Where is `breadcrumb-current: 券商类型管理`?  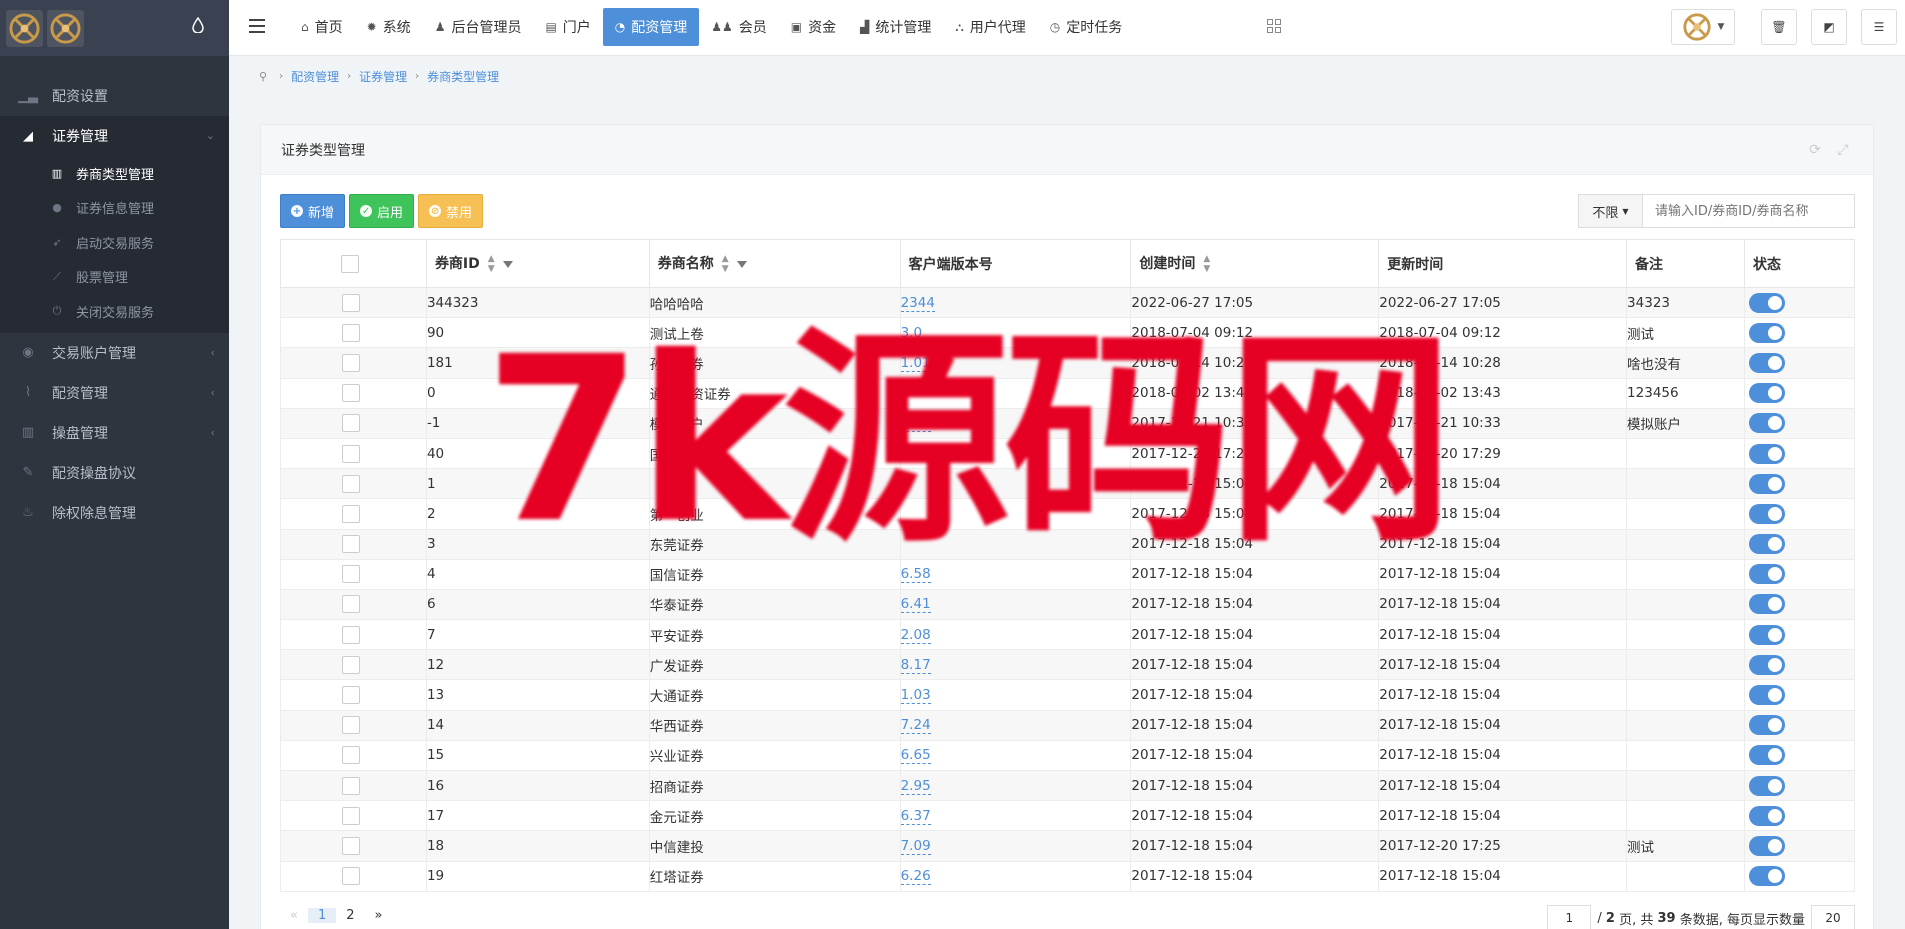 breadcrumb-current: 券商类型管理 is located at coordinates (463, 76).